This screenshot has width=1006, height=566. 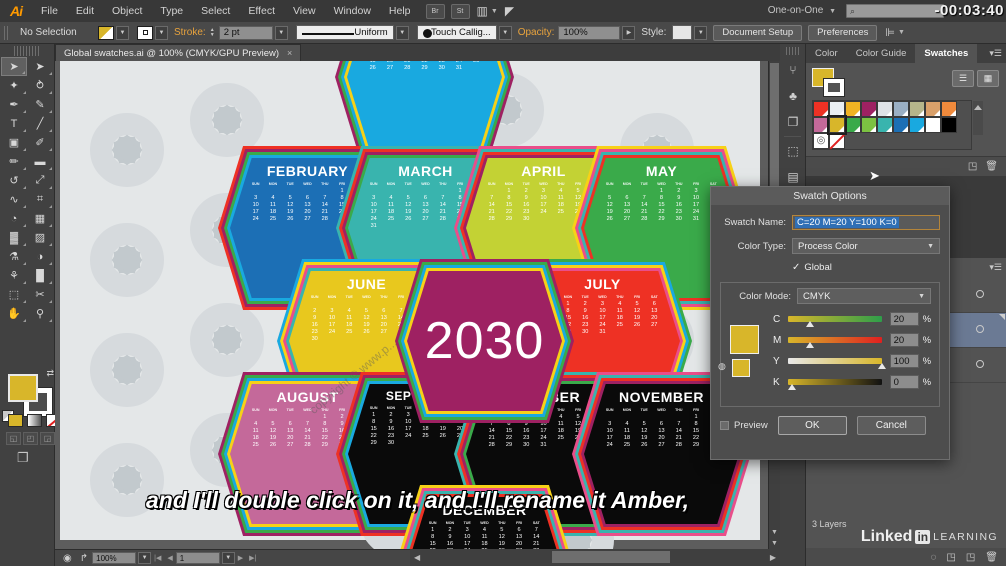 What do you see at coordinates (904, 382) in the screenshot?
I see `channel-value-K: 0` at bounding box center [904, 382].